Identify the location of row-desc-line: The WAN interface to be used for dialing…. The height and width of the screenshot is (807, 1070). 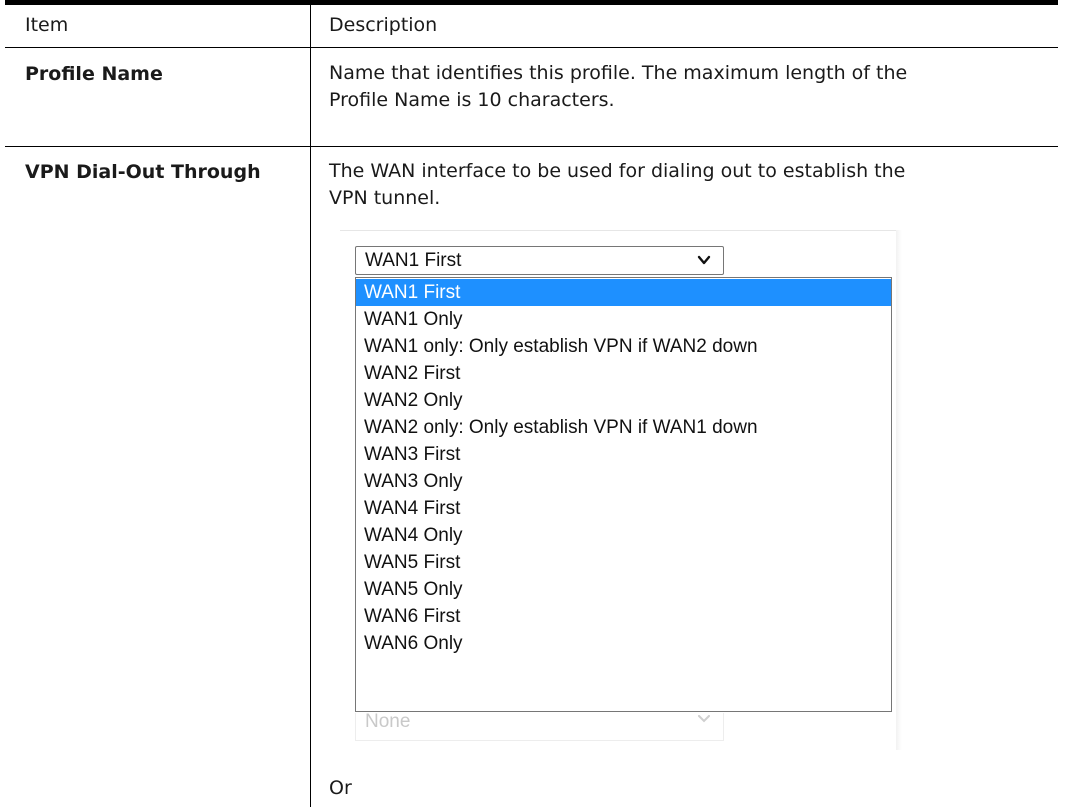
(617, 171).